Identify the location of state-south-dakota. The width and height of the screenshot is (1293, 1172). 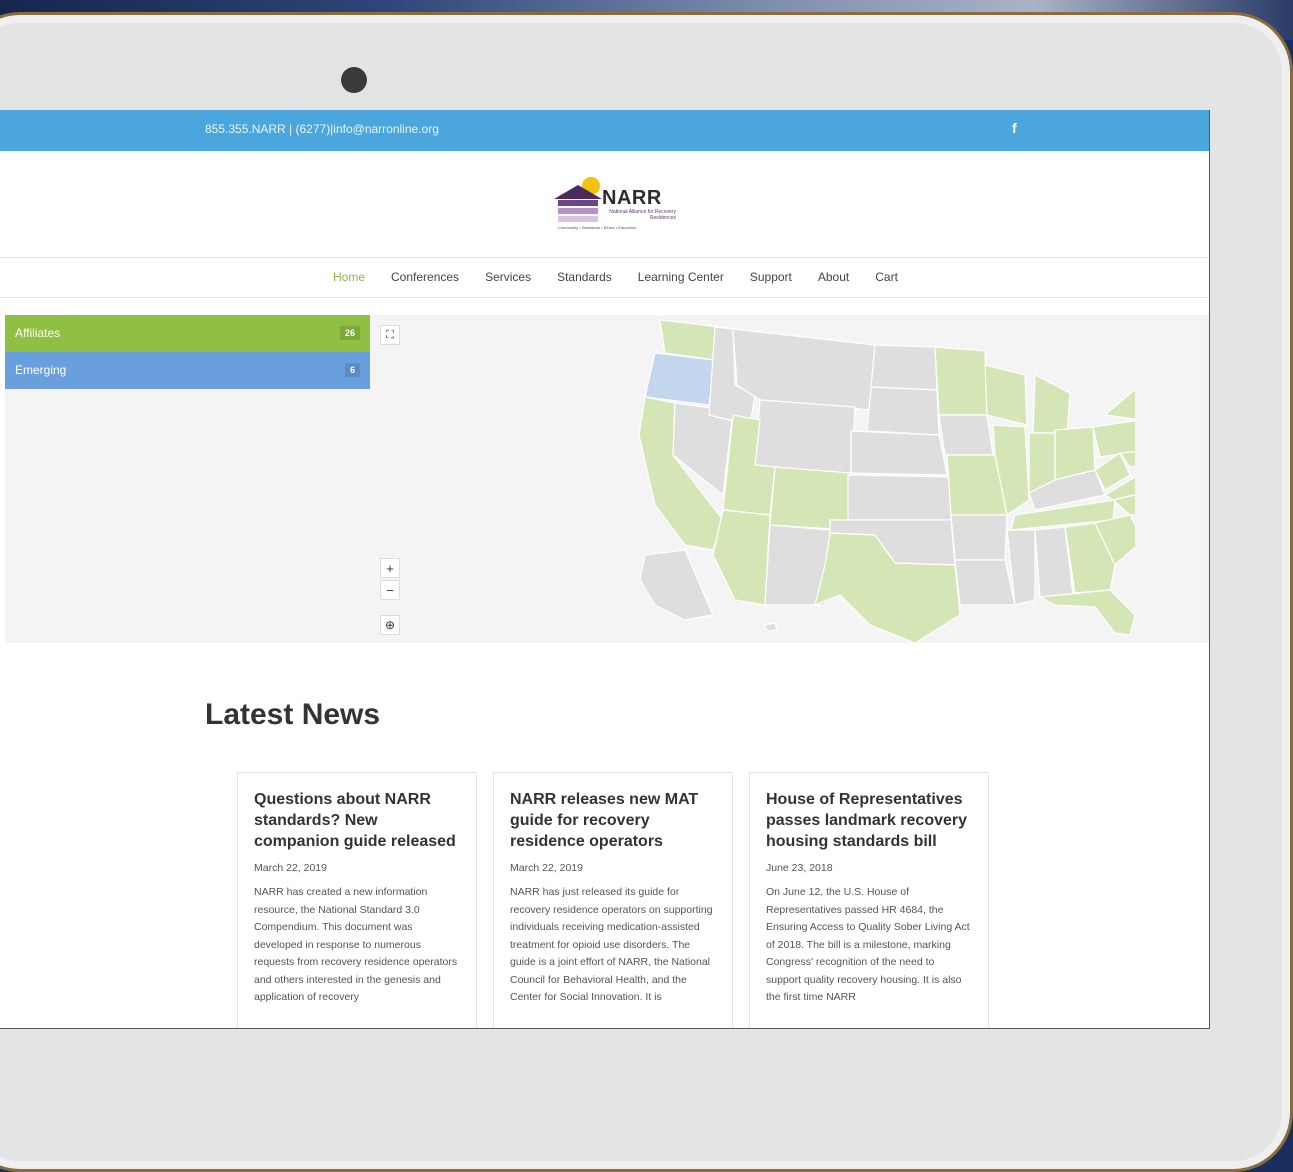
(903, 411).